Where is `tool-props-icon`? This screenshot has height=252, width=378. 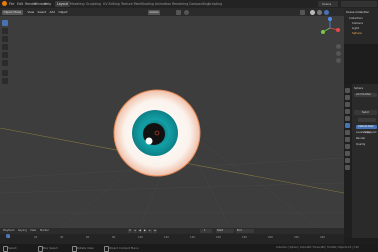
tool-props-icon is located at coordinates (347, 90).